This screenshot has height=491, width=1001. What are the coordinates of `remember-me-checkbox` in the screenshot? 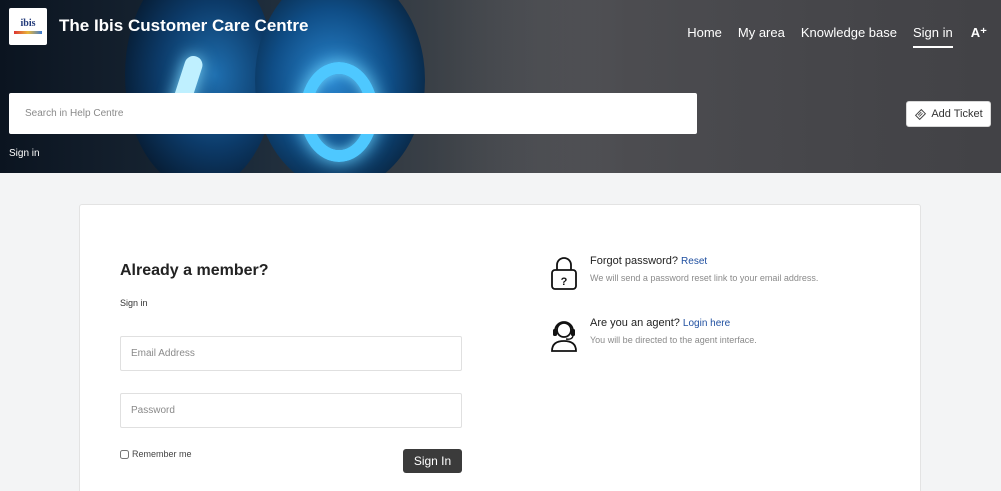 It's located at (124, 454).